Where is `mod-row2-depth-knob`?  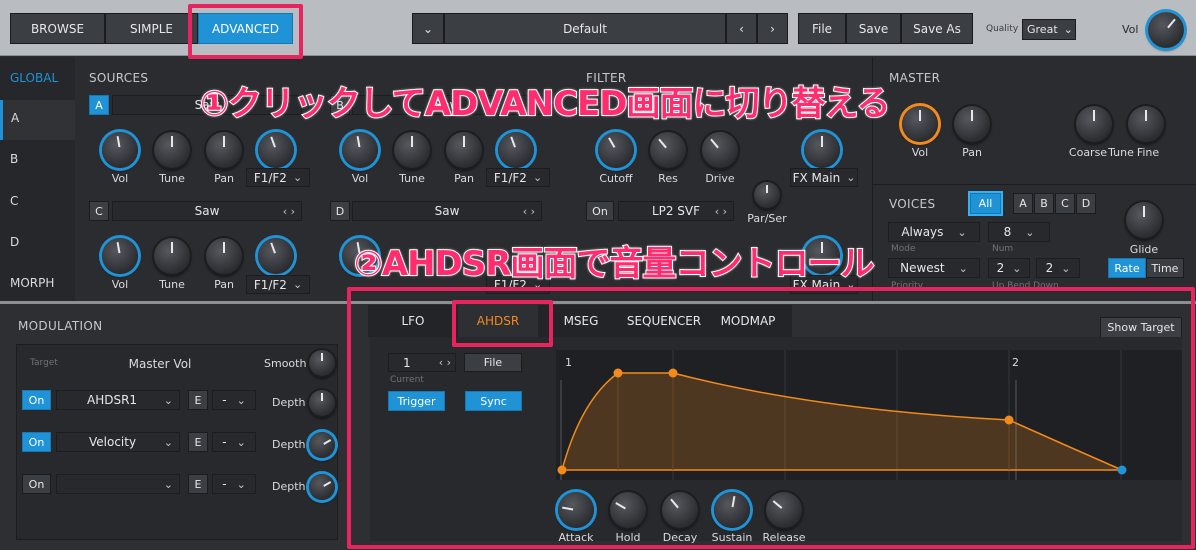
mod-row2-depth-knob is located at coordinates (322, 445).